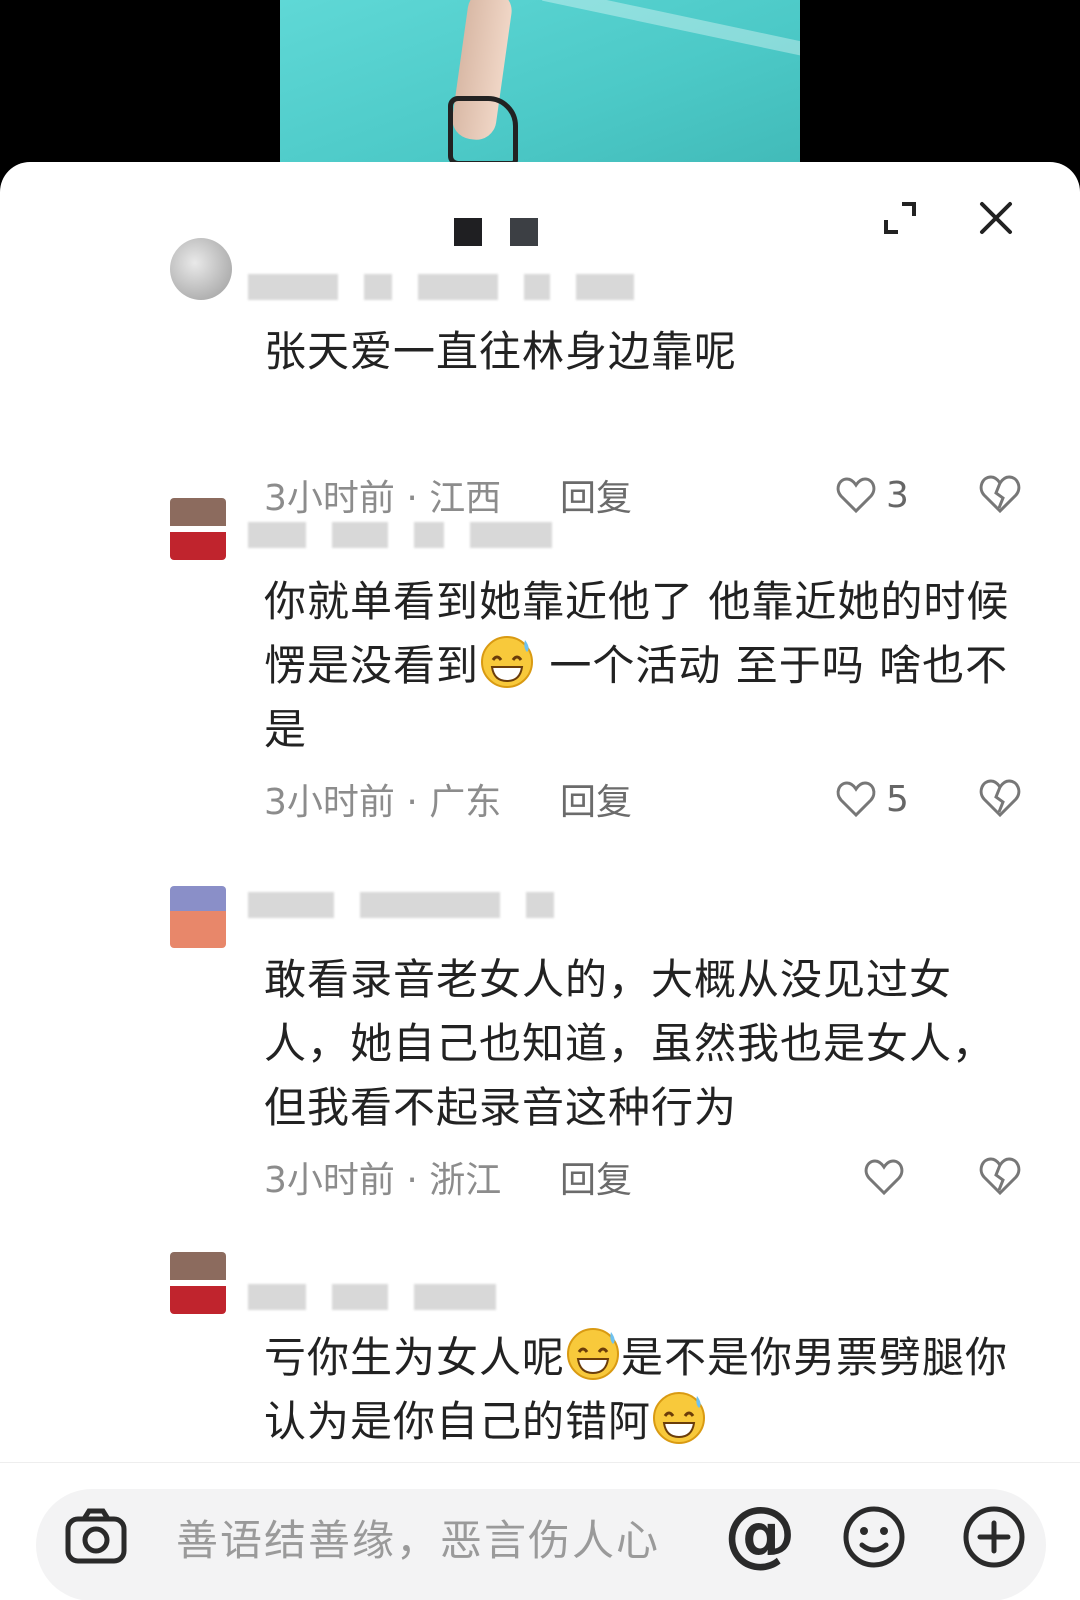 The image size is (1080, 1600). I want to click on comment-meta: 3小时前 · 浙江, so click(383, 1180).